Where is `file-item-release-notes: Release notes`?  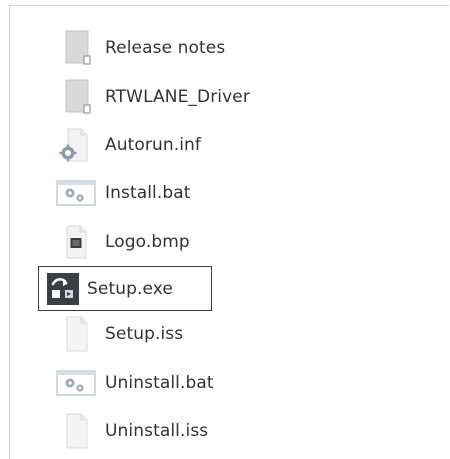
file-item-release-notes: Release notes is located at coordinates (157, 47).